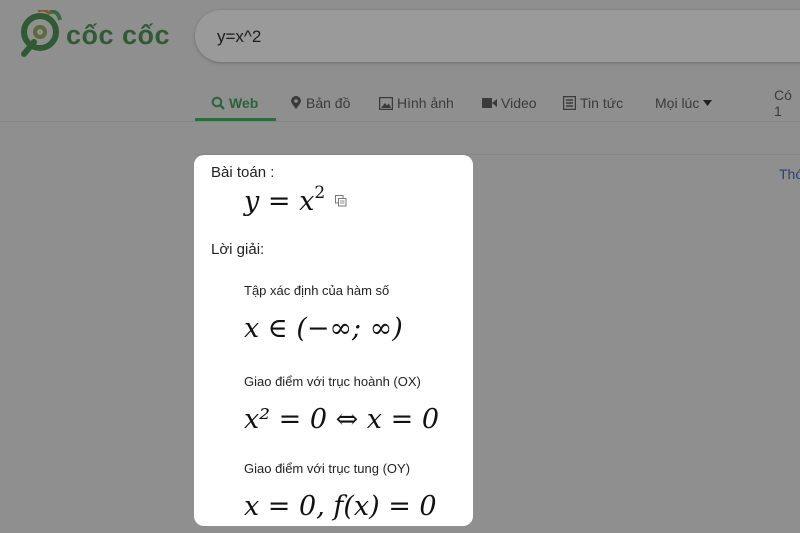 Image resolution: width=800 pixels, height=533 pixels. What do you see at coordinates (708, 103) in the screenshot?
I see `caret-down-icon` at bounding box center [708, 103].